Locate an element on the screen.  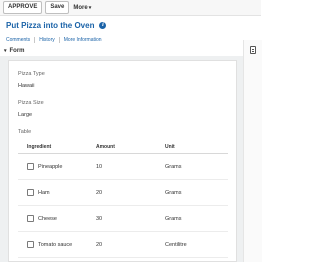
pizza-size-value: Large is located at coordinates (25, 115).